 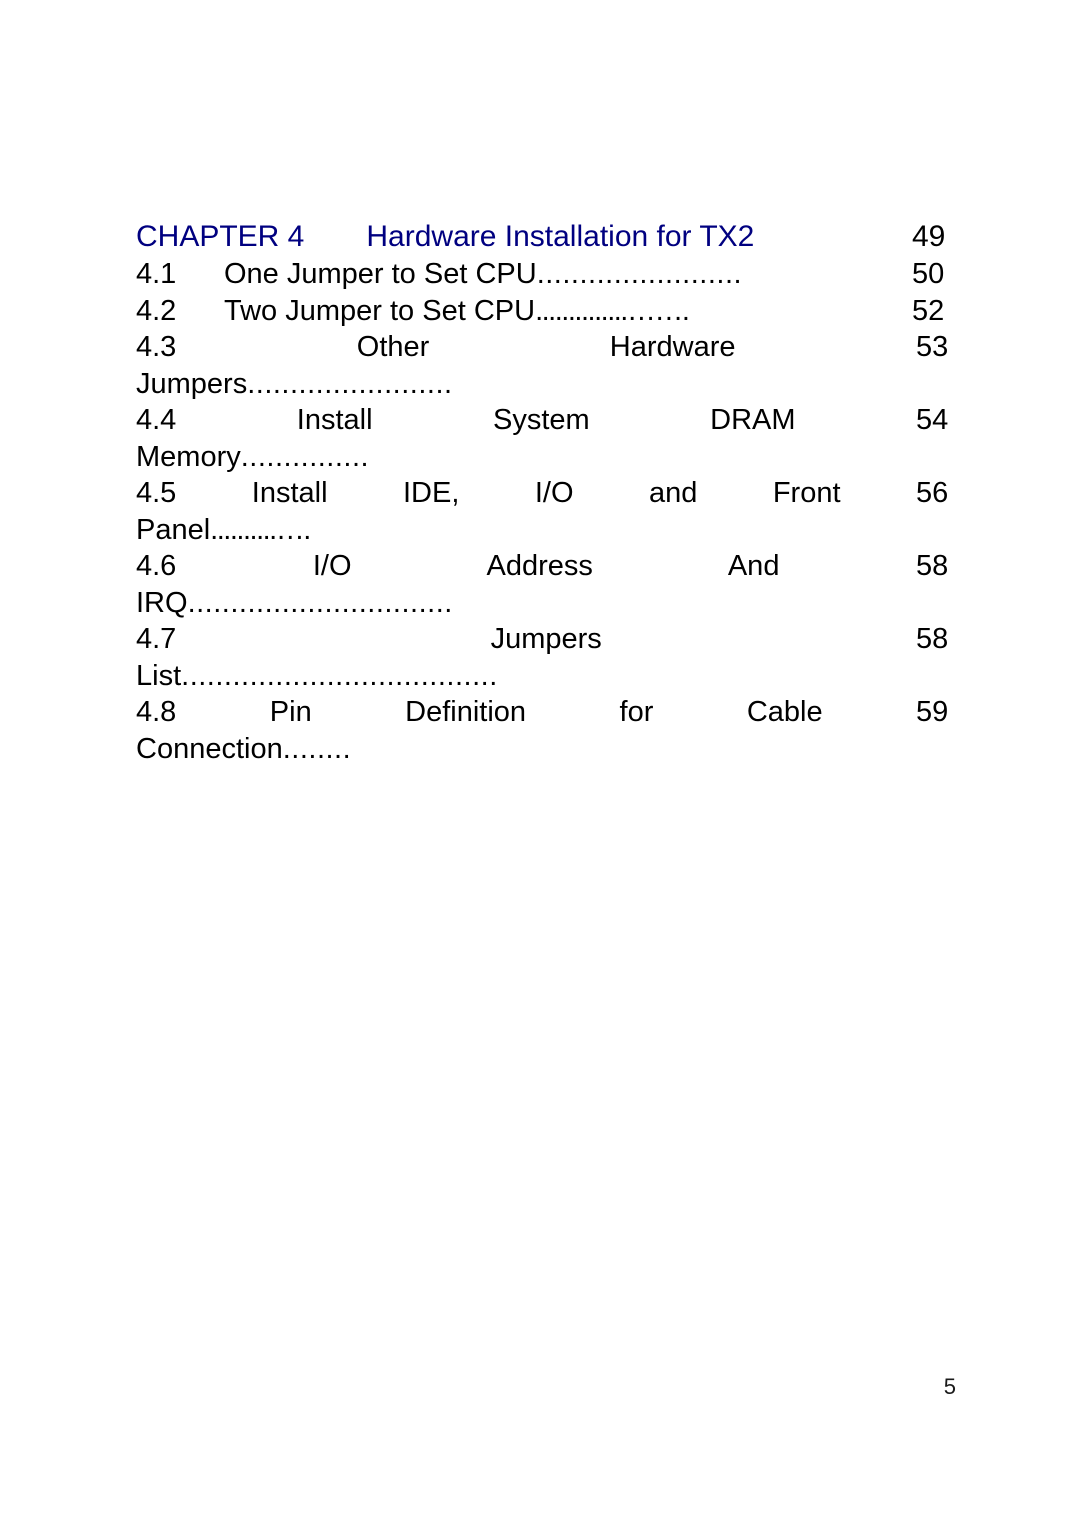 What do you see at coordinates (156, 310) in the screenshot?
I see `toc-entry-number: 4.2` at bounding box center [156, 310].